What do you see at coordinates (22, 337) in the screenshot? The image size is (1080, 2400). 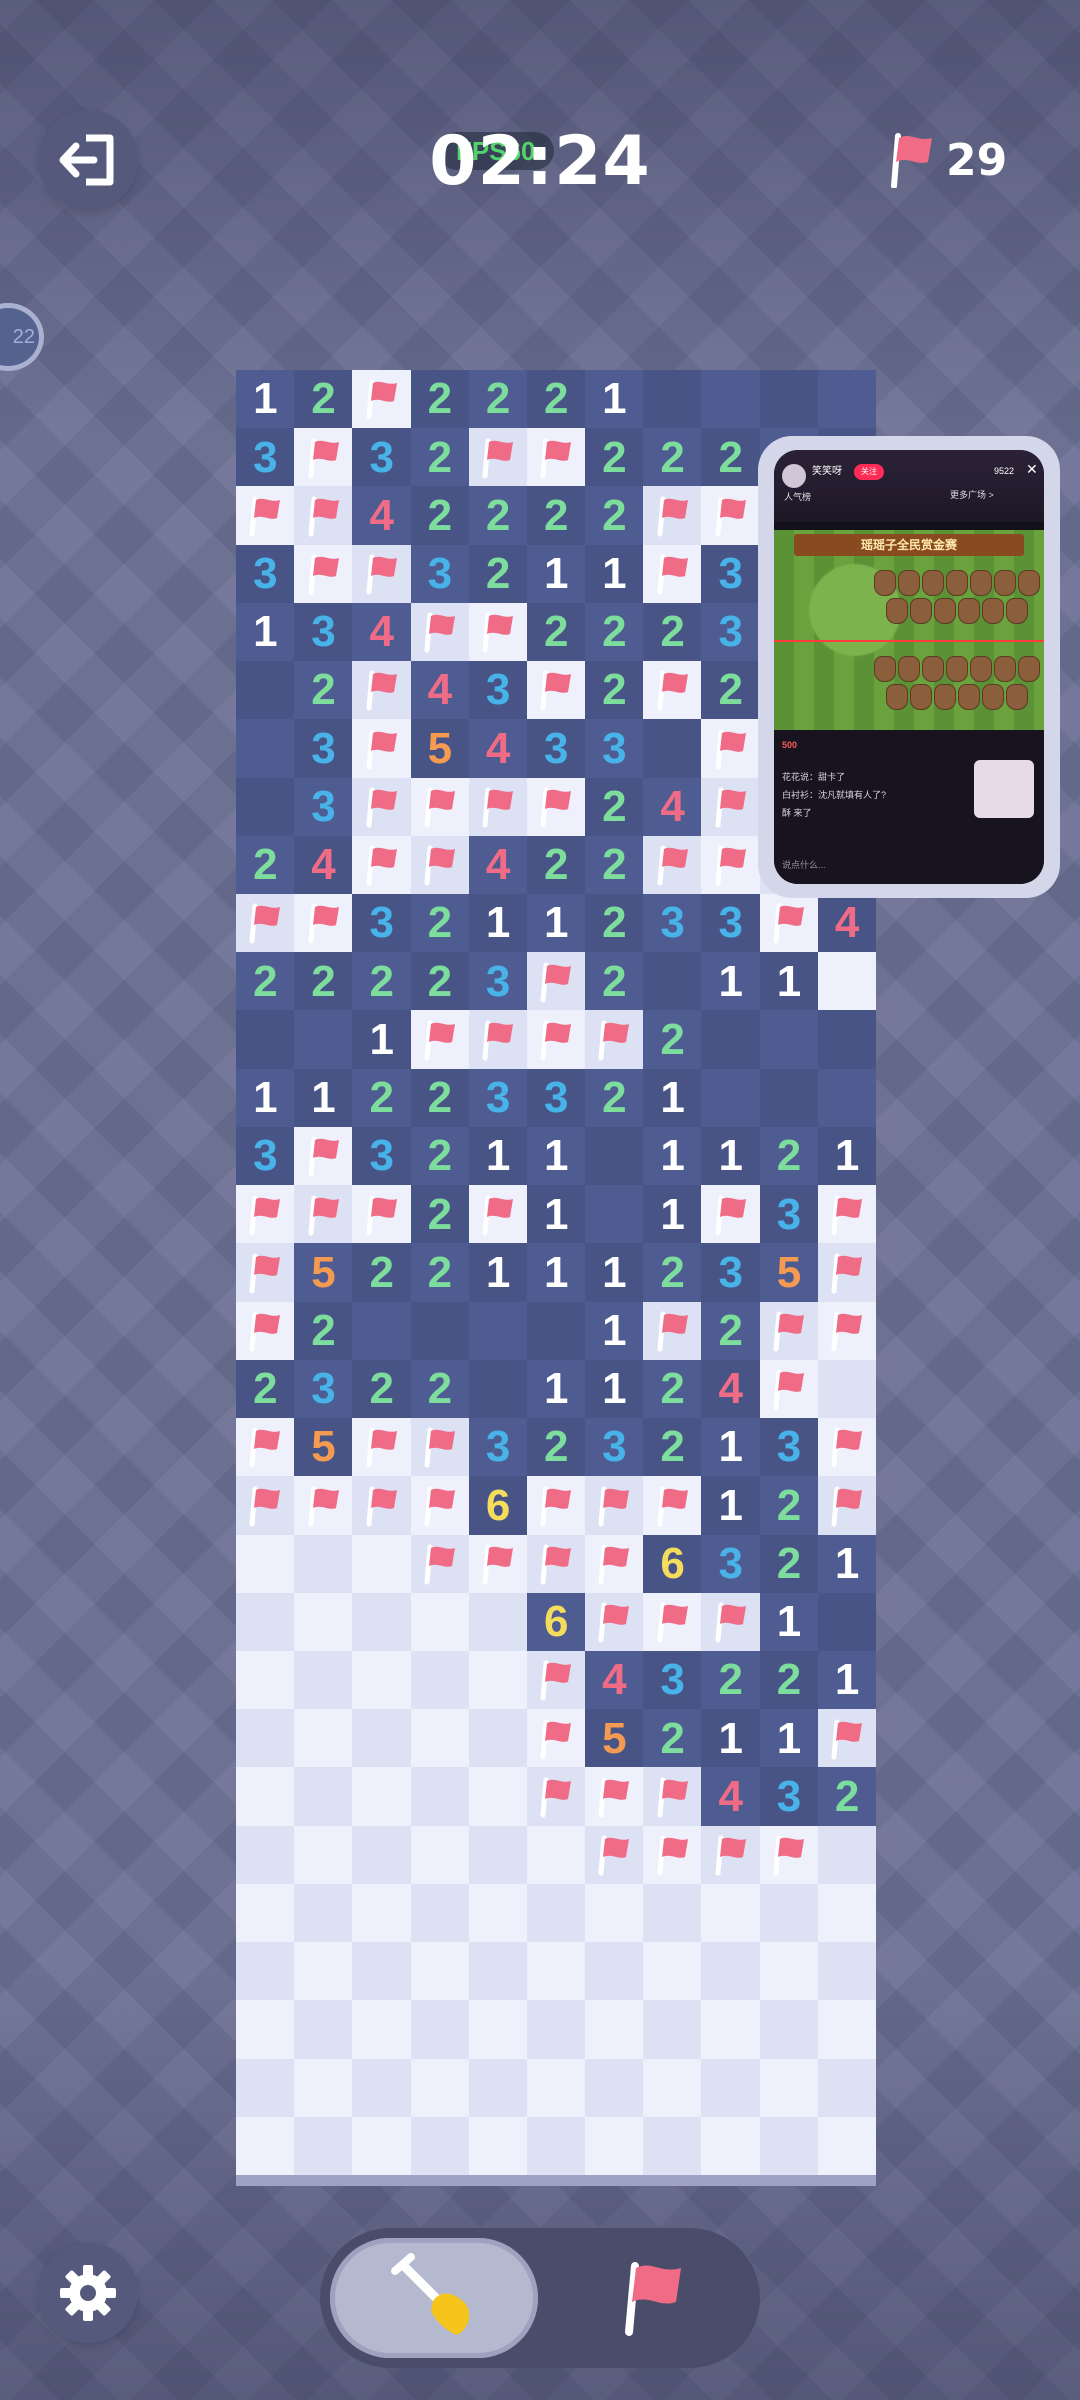 I see `side-avatar-badge: 22` at bounding box center [22, 337].